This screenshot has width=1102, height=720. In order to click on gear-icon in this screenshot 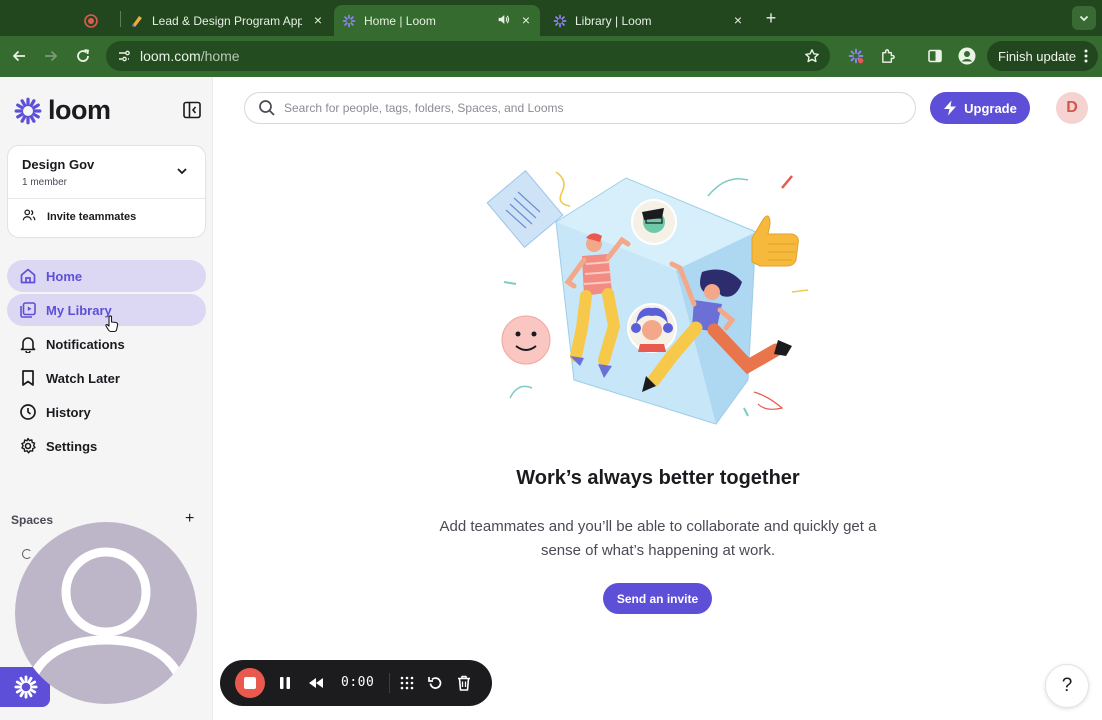, I will do `click(28, 446)`.